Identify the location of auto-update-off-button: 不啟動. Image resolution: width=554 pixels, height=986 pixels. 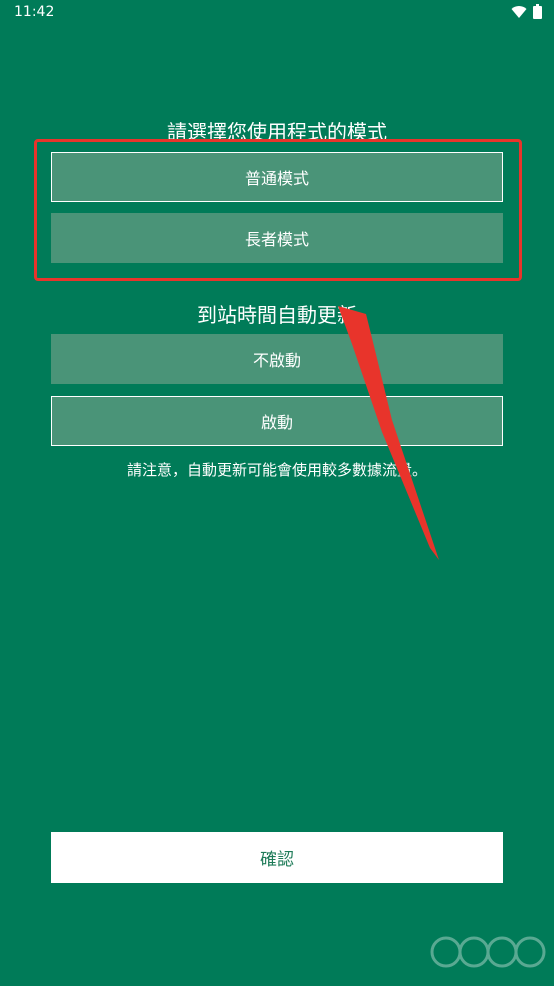
(277, 359).